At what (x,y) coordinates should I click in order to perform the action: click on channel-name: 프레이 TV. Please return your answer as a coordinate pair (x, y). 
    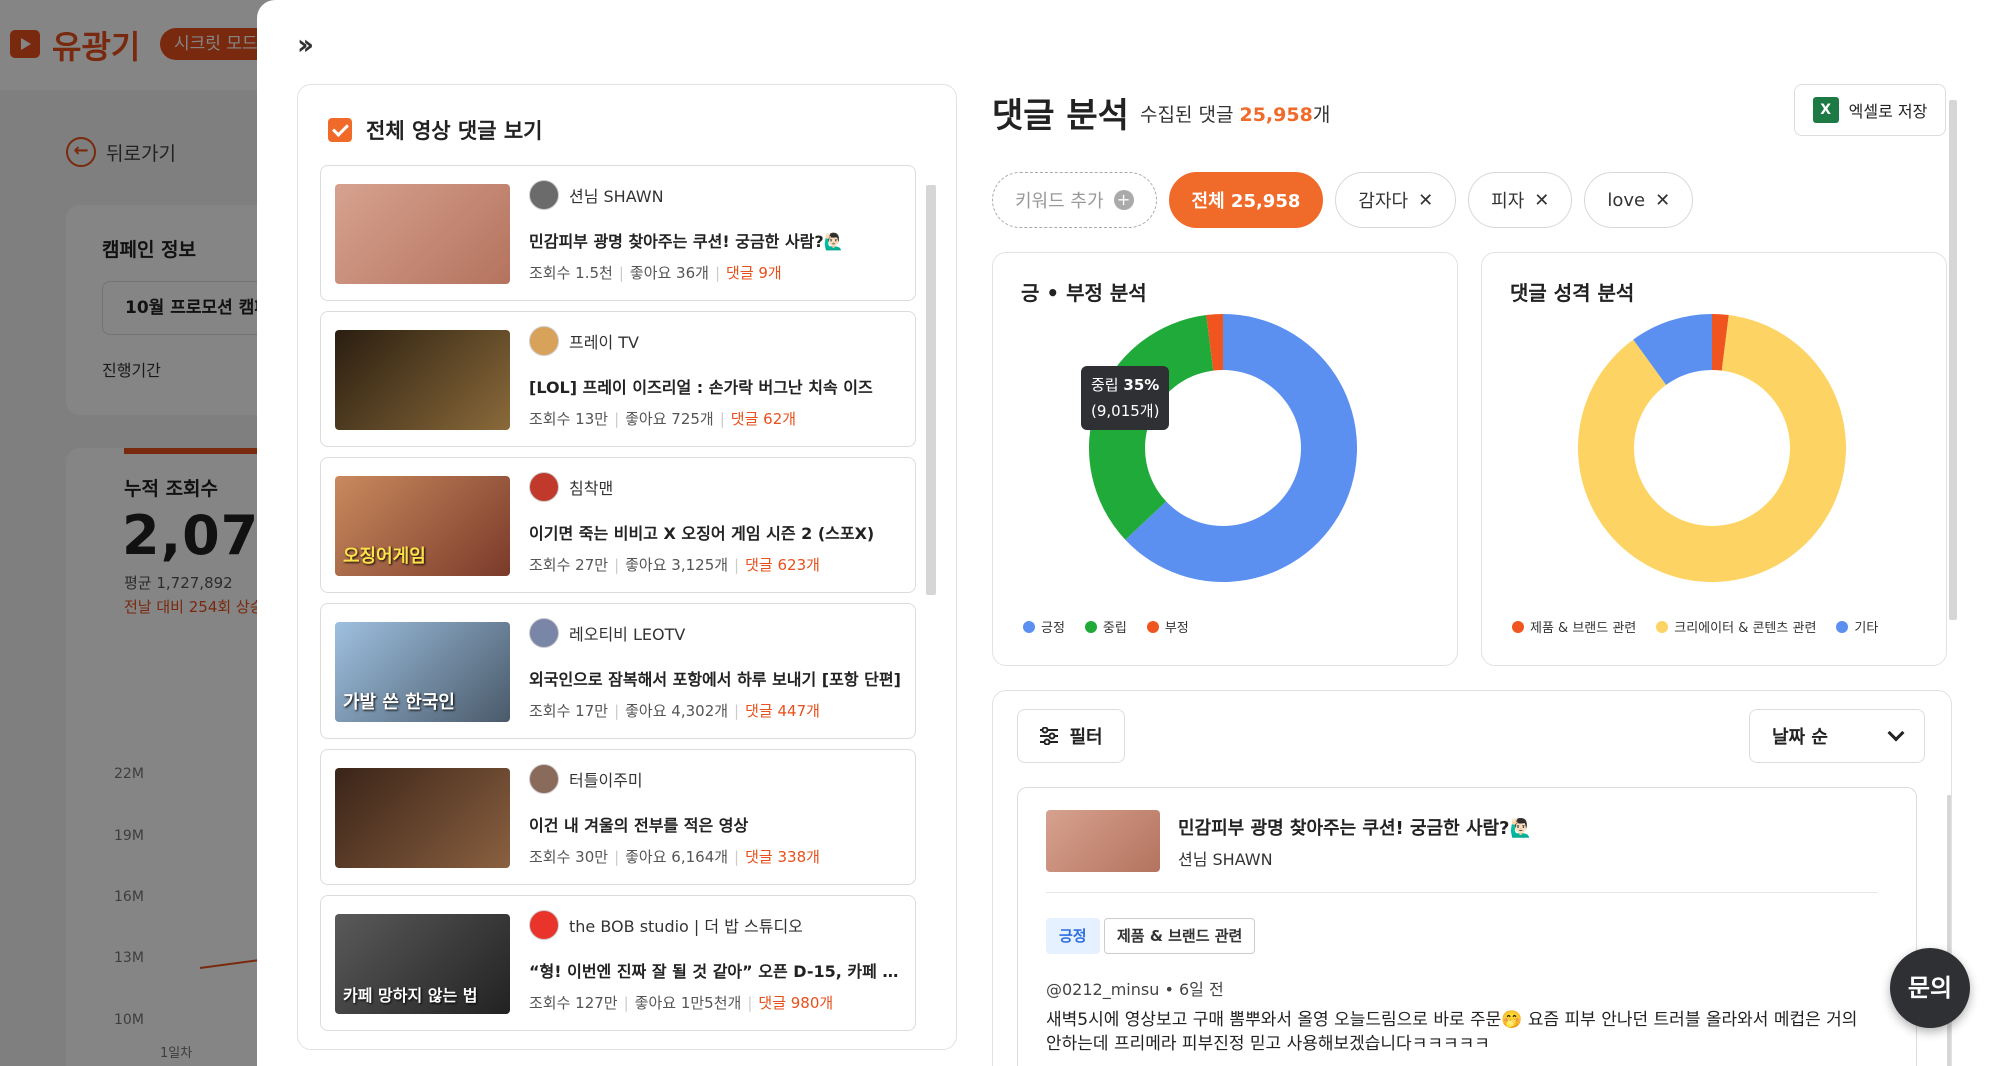
    Looking at the image, I should click on (604, 342).